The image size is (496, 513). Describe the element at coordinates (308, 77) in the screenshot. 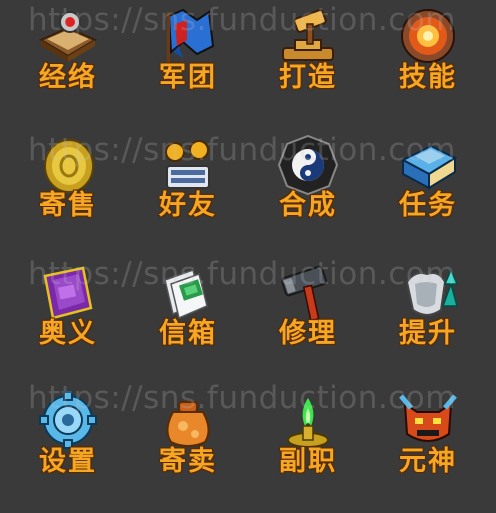

I see `menu-label: 打造` at that location.